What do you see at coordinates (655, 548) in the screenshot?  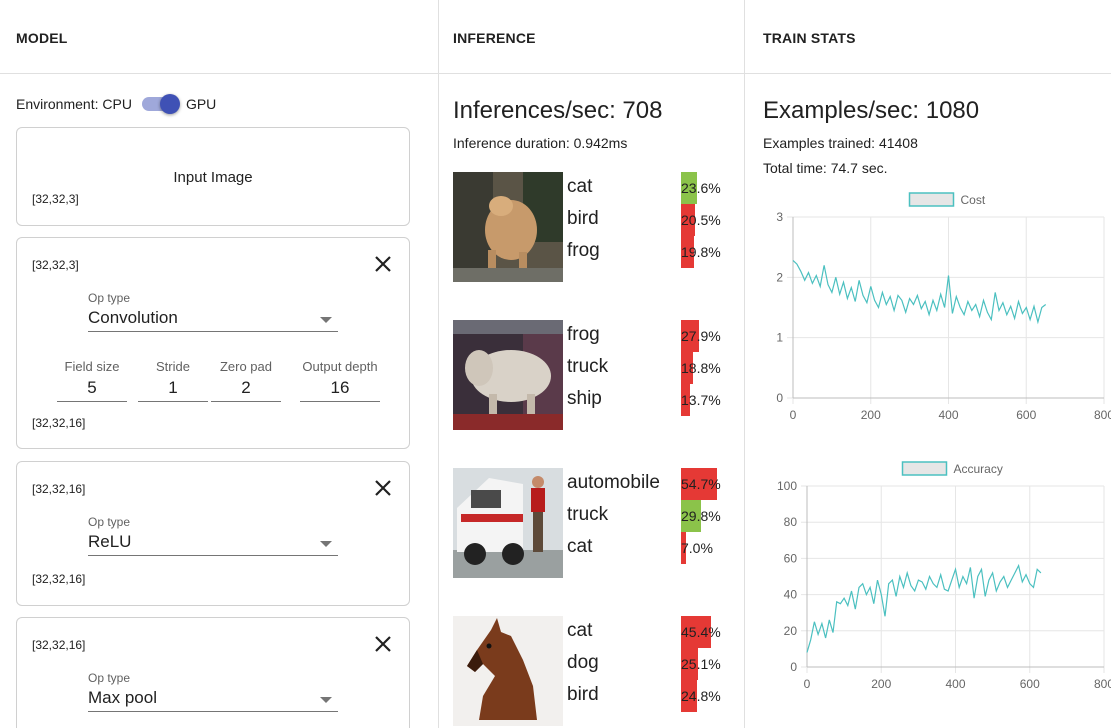 I see `prediction-row: cat 7.0%` at bounding box center [655, 548].